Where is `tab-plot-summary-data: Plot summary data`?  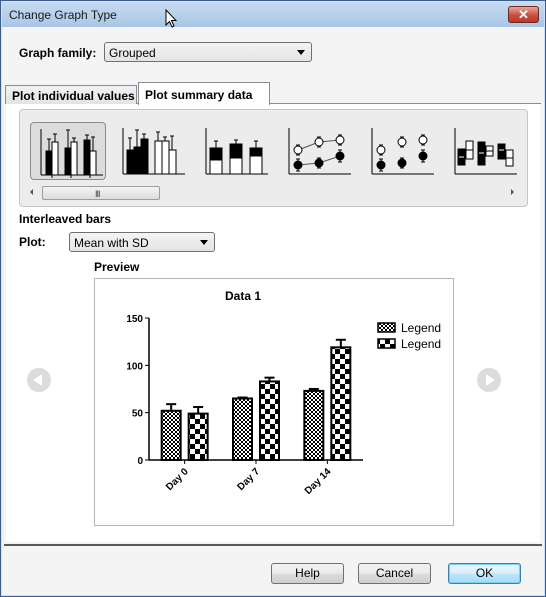 tab-plot-summary-data: Plot summary data is located at coordinates (204, 93).